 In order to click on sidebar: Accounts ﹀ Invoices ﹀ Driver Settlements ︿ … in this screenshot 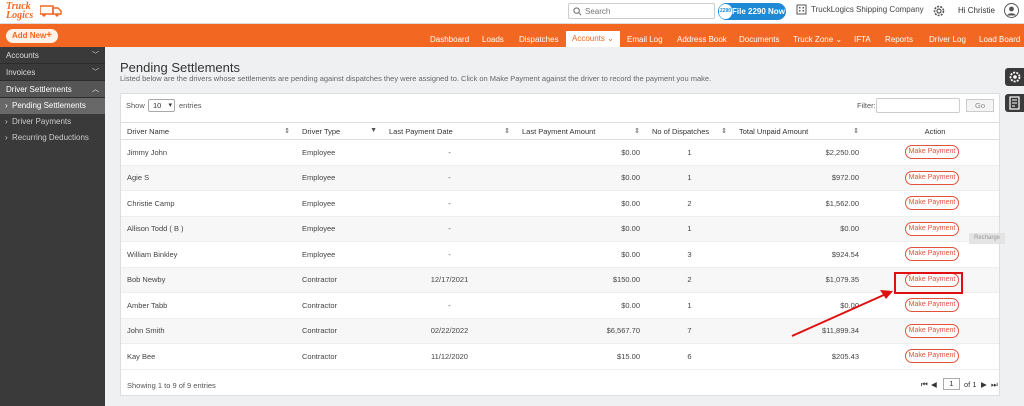, I will do `click(52, 226)`.